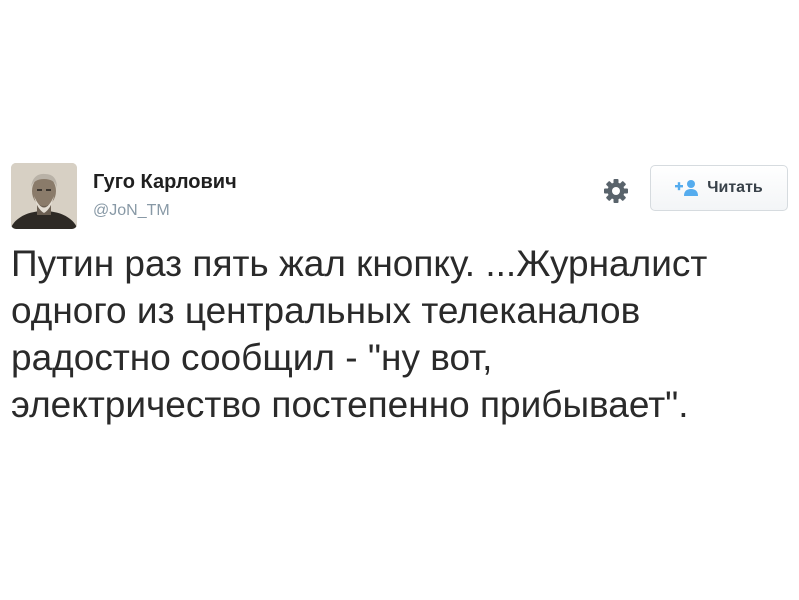 The image size is (799, 600). I want to click on follow-button: Читать, so click(719, 188).